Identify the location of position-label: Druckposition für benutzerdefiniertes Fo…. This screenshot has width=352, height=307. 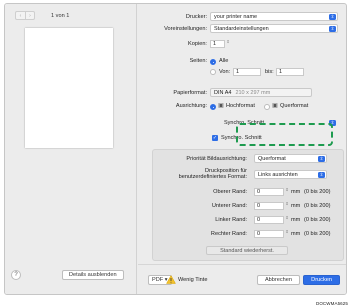
(213, 174).